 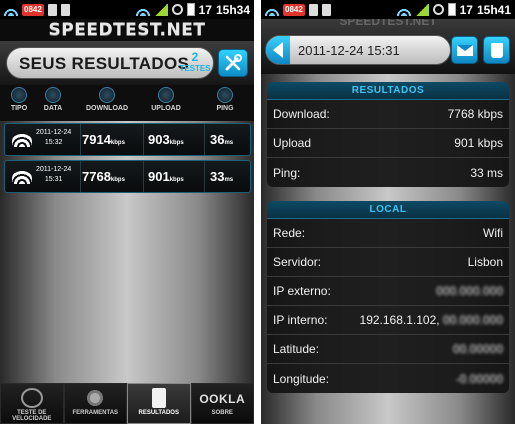 What do you see at coordinates (388, 233) in the screenshot?
I see `detail-row-network: Rede: Wifi` at bounding box center [388, 233].